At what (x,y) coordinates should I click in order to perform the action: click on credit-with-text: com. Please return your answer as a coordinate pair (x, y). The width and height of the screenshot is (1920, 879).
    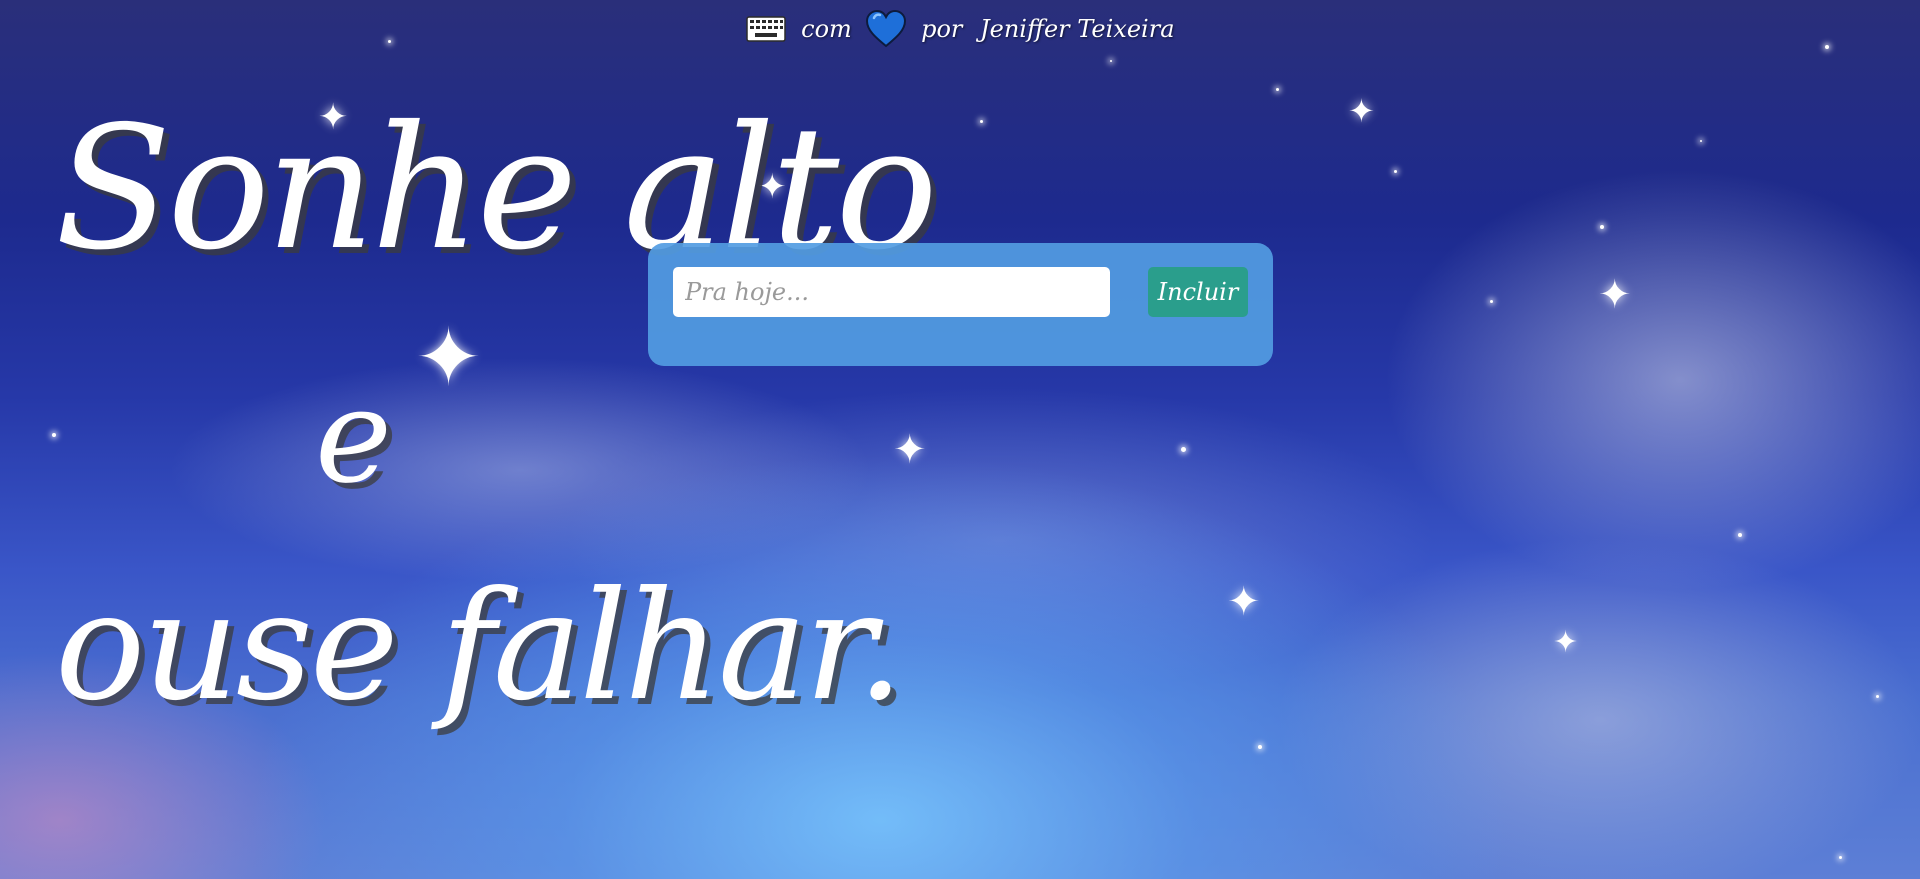
    Looking at the image, I should click on (826, 29).